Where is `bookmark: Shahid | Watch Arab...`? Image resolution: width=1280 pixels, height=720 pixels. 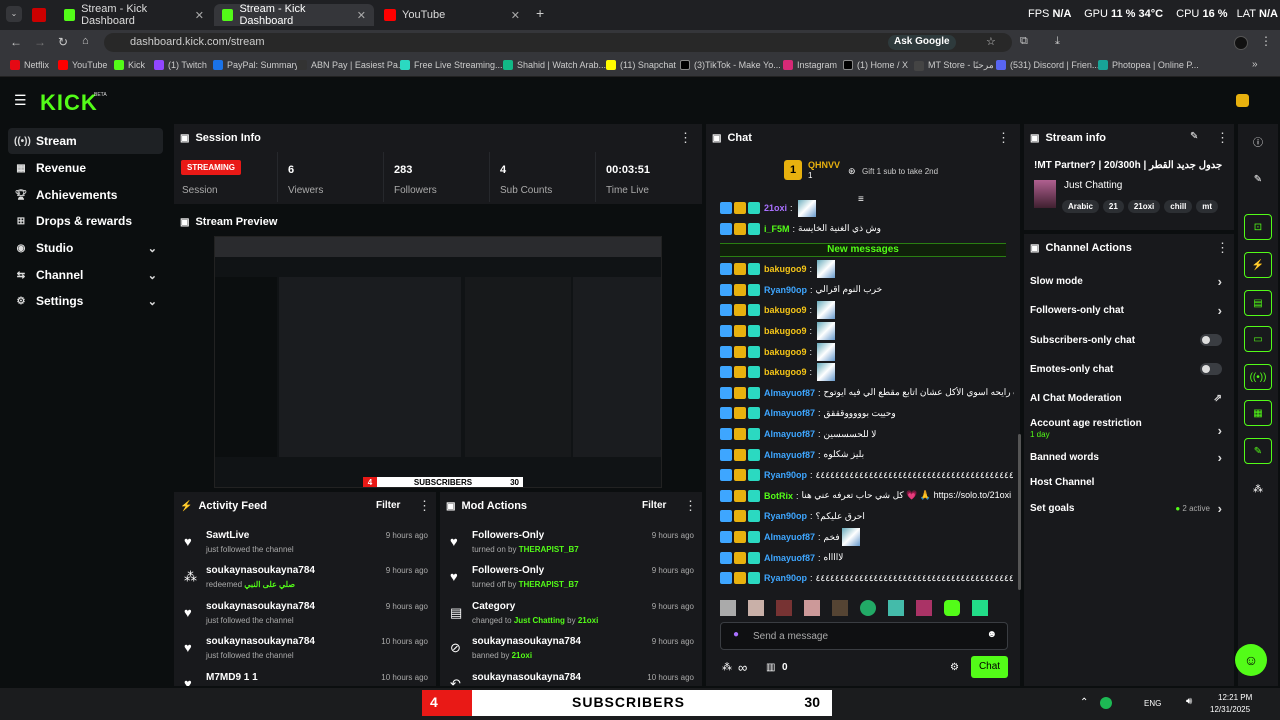
bookmark: Shahid | Watch Arab... is located at coordinates (554, 65).